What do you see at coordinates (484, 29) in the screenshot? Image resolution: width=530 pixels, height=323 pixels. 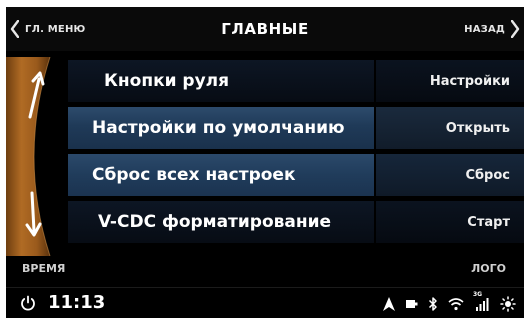 I see `back-label: НАЗАД` at bounding box center [484, 29].